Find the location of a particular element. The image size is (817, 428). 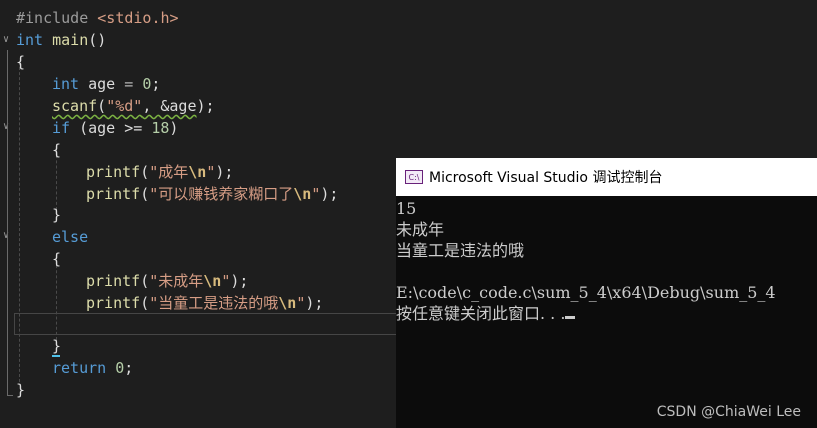

code-line-9: printf("成年\n"); is located at coordinates (160, 172).